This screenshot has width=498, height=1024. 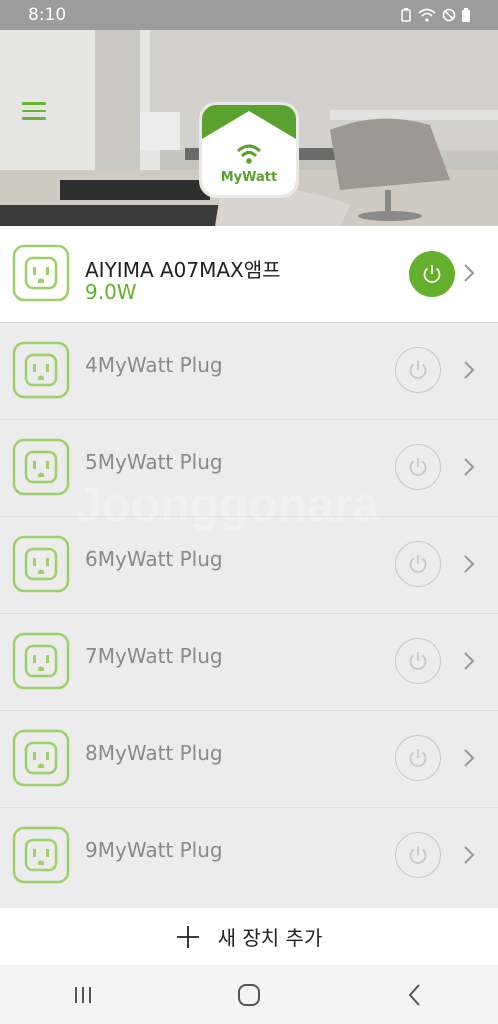 What do you see at coordinates (249, 371) in the screenshot?
I see `device-row: 4MyWatt Plug` at bounding box center [249, 371].